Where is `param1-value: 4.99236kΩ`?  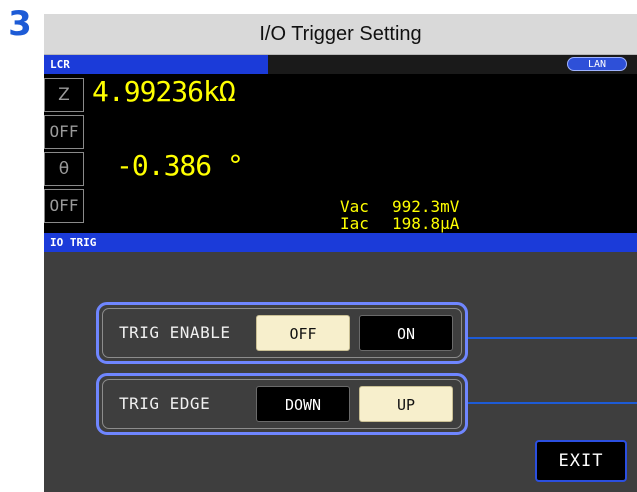
param1-value: 4.99236kΩ is located at coordinates (164, 91).